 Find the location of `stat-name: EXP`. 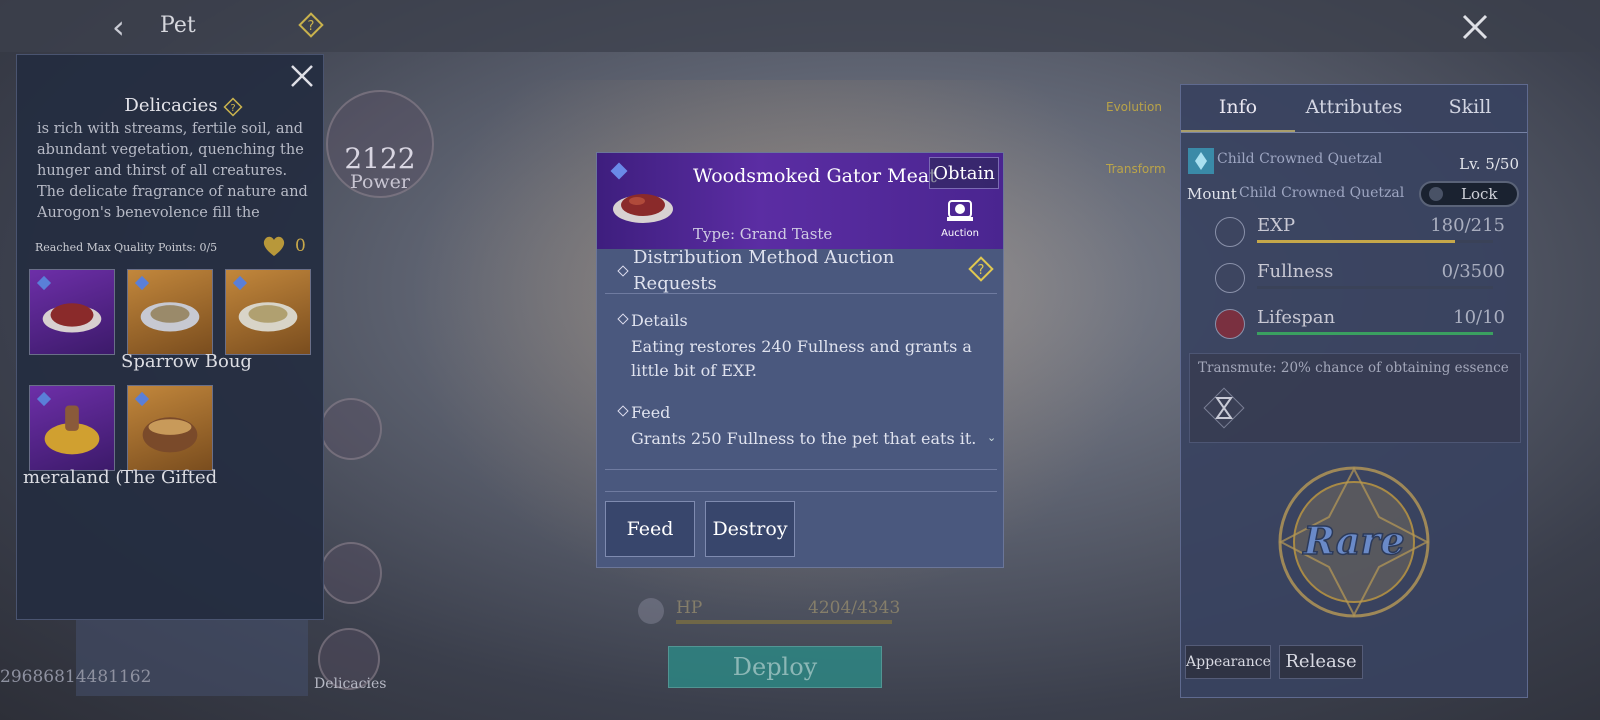

stat-name: EXP is located at coordinates (1276, 225).